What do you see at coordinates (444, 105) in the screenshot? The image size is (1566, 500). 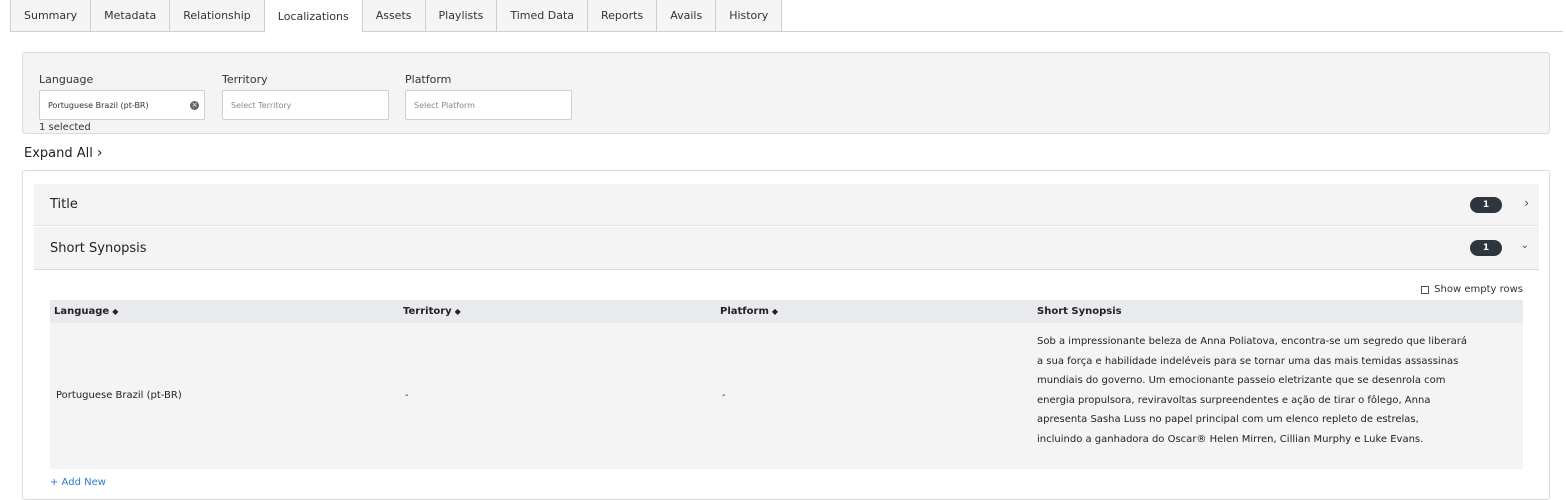 I see `platform-select-placeholder: Select Platform` at bounding box center [444, 105].